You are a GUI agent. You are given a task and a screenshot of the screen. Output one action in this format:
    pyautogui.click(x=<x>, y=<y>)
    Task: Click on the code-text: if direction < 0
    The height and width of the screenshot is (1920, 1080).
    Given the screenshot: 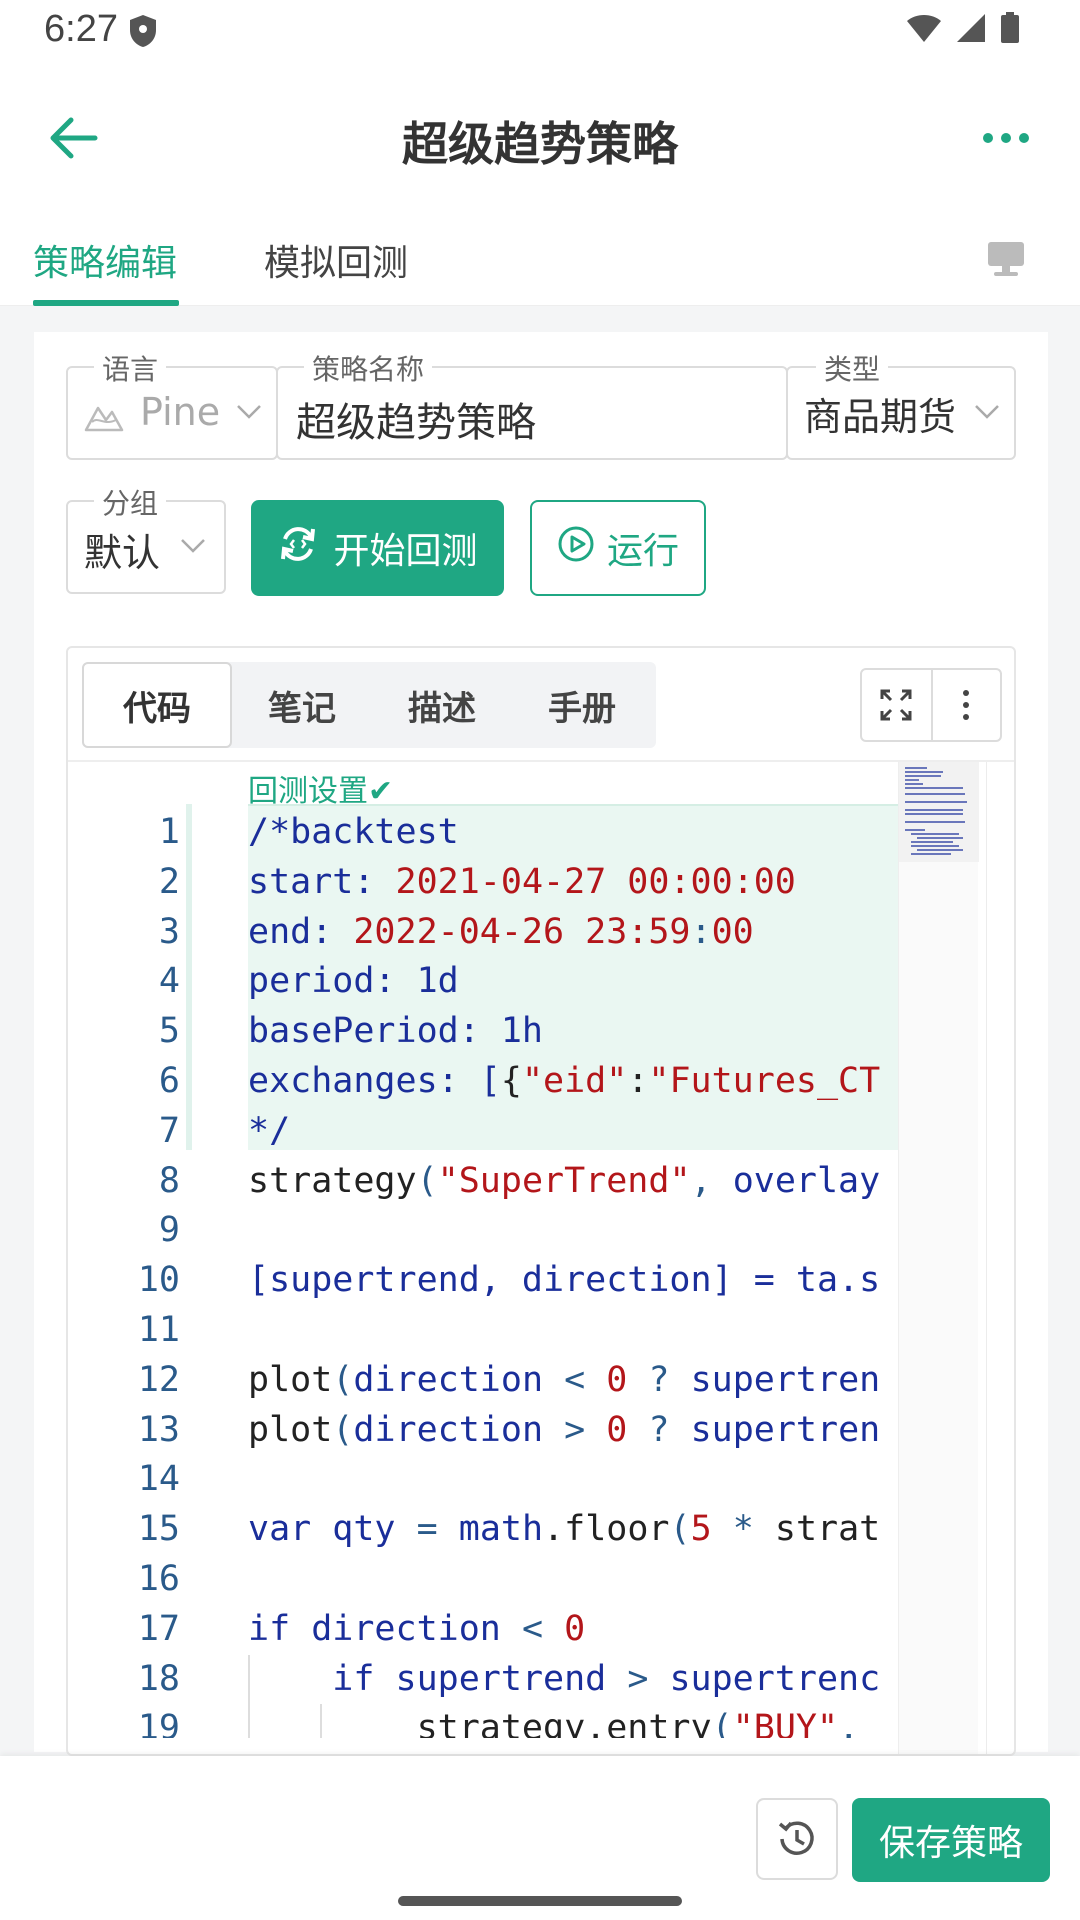 What is the action you would take?
    pyautogui.click(x=417, y=1628)
    